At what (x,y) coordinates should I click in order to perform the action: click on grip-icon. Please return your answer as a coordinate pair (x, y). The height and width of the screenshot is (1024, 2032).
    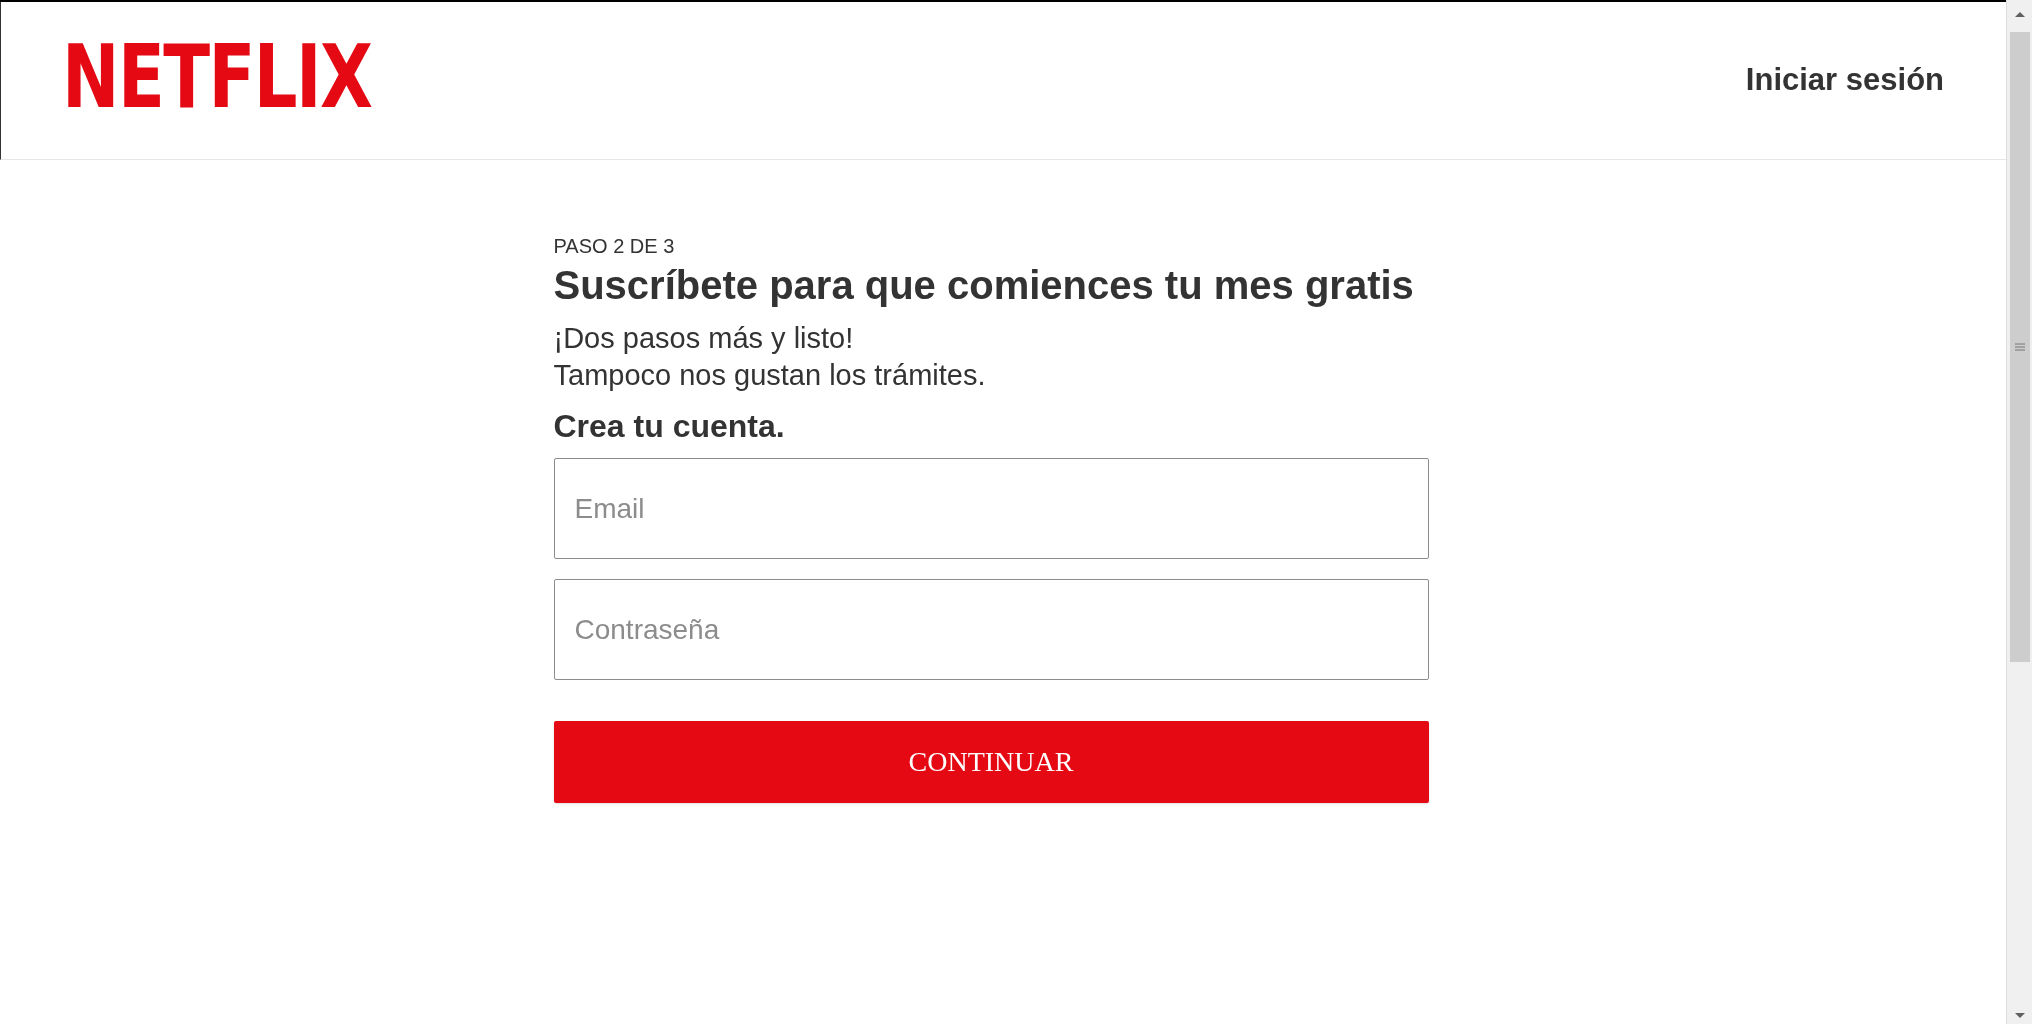
    Looking at the image, I should click on (2019, 347).